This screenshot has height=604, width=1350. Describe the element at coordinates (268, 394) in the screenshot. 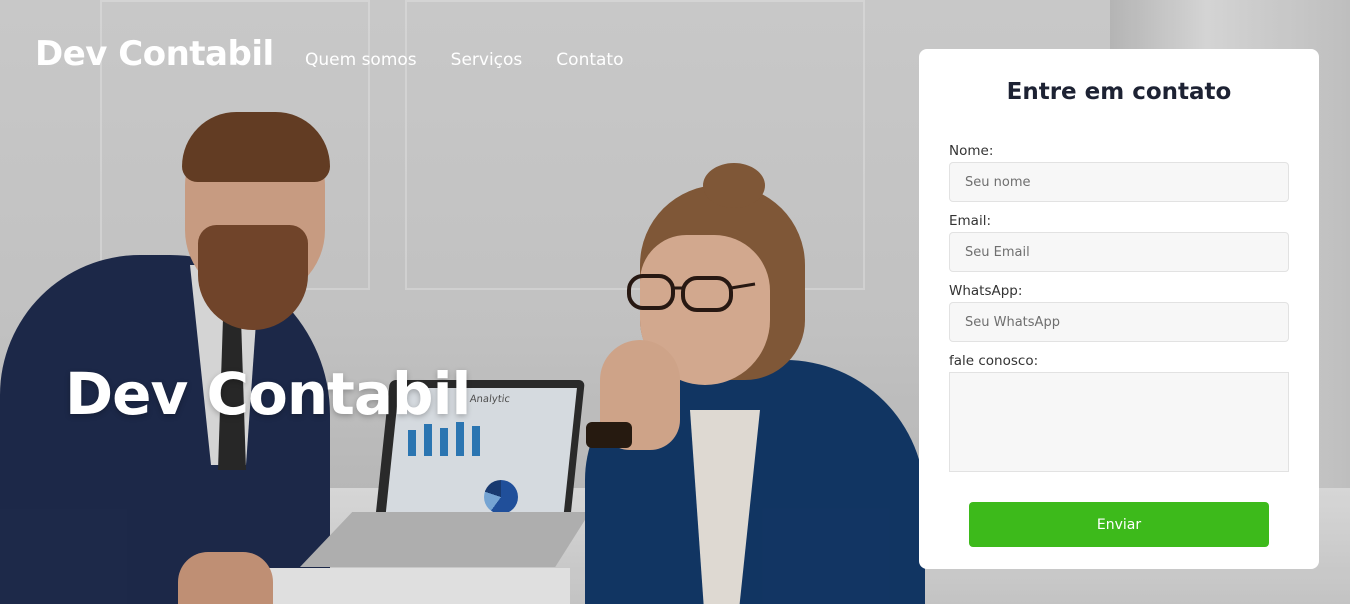

I see `hero-title: Dev Contabil` at that location.